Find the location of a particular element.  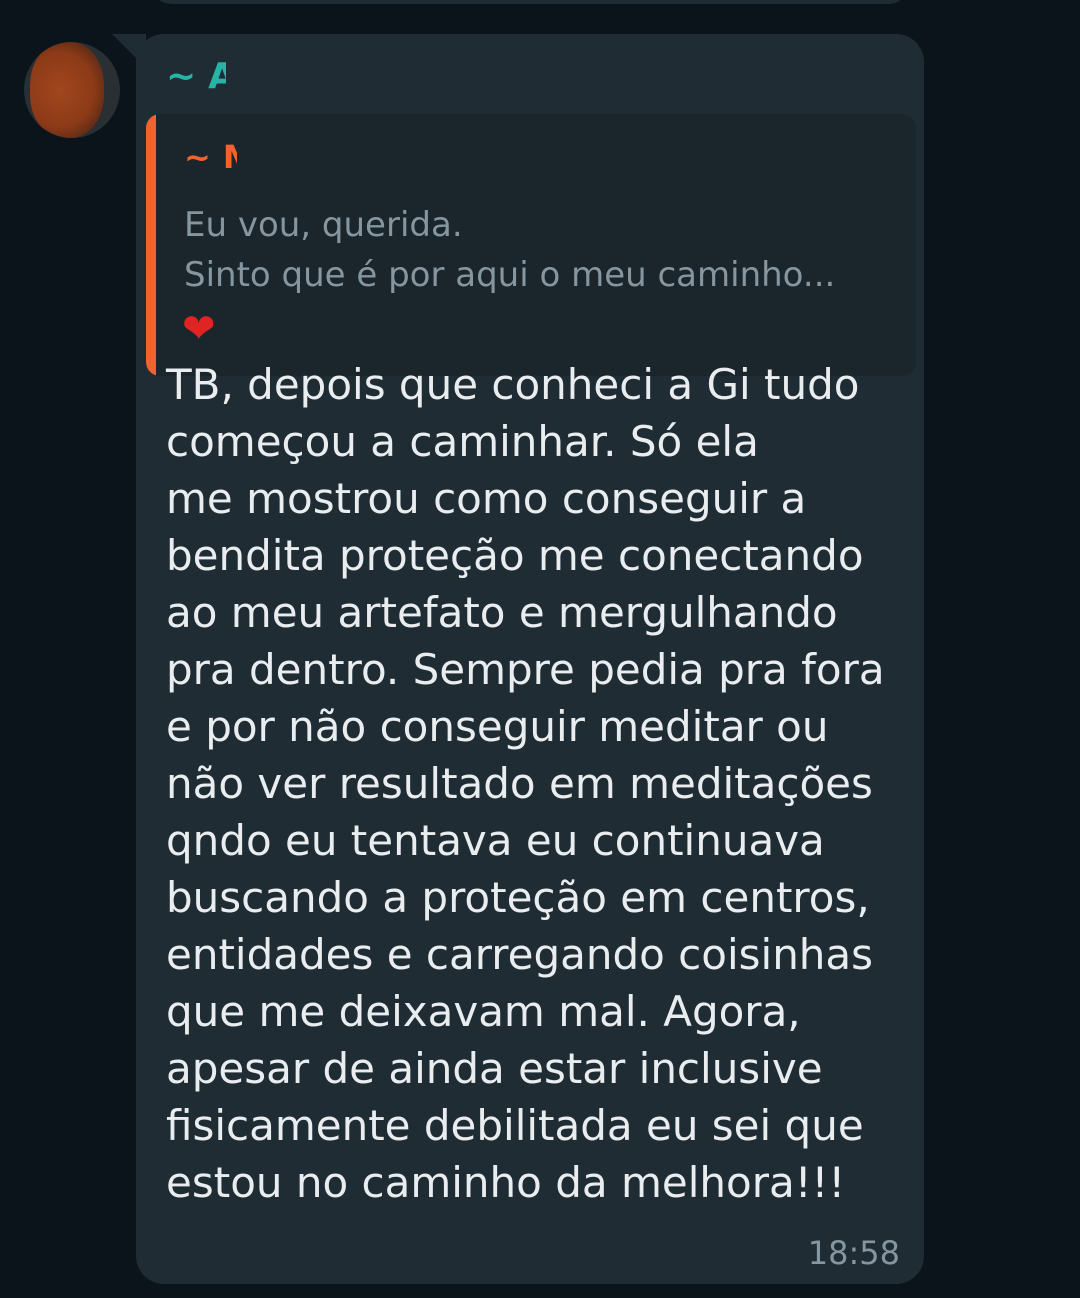

sender-name: ~ A is located at coordinates (196, 76).